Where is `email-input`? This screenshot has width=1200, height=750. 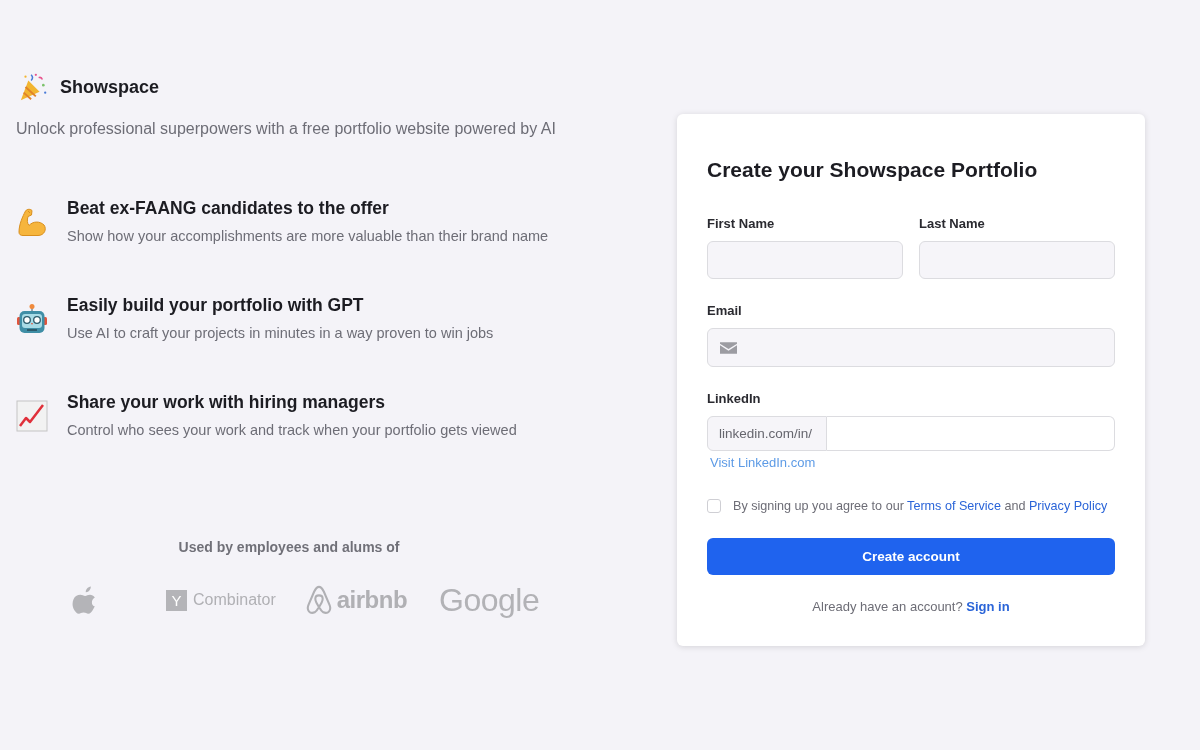 email-input is located at coordinates (911, 347).